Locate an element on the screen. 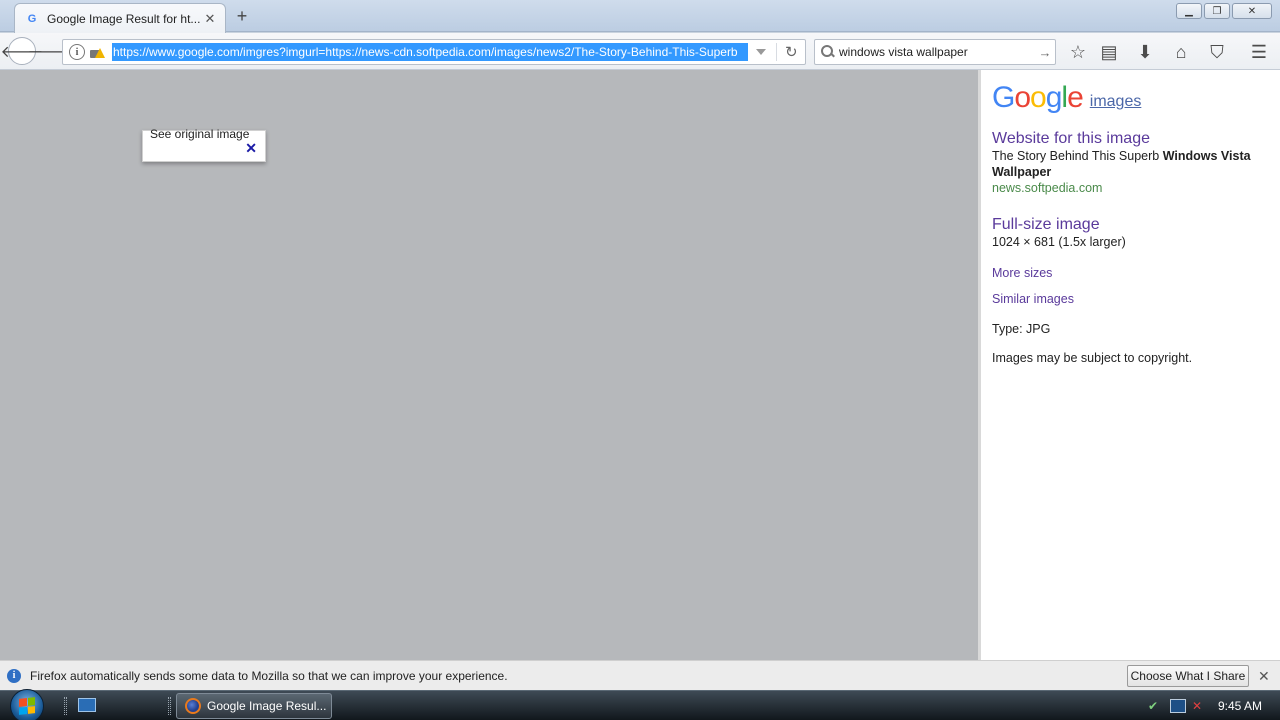 This screenshot has width=1280, height=720. see-original-popup: See original image ✕ is located at coordinates (204, 144).